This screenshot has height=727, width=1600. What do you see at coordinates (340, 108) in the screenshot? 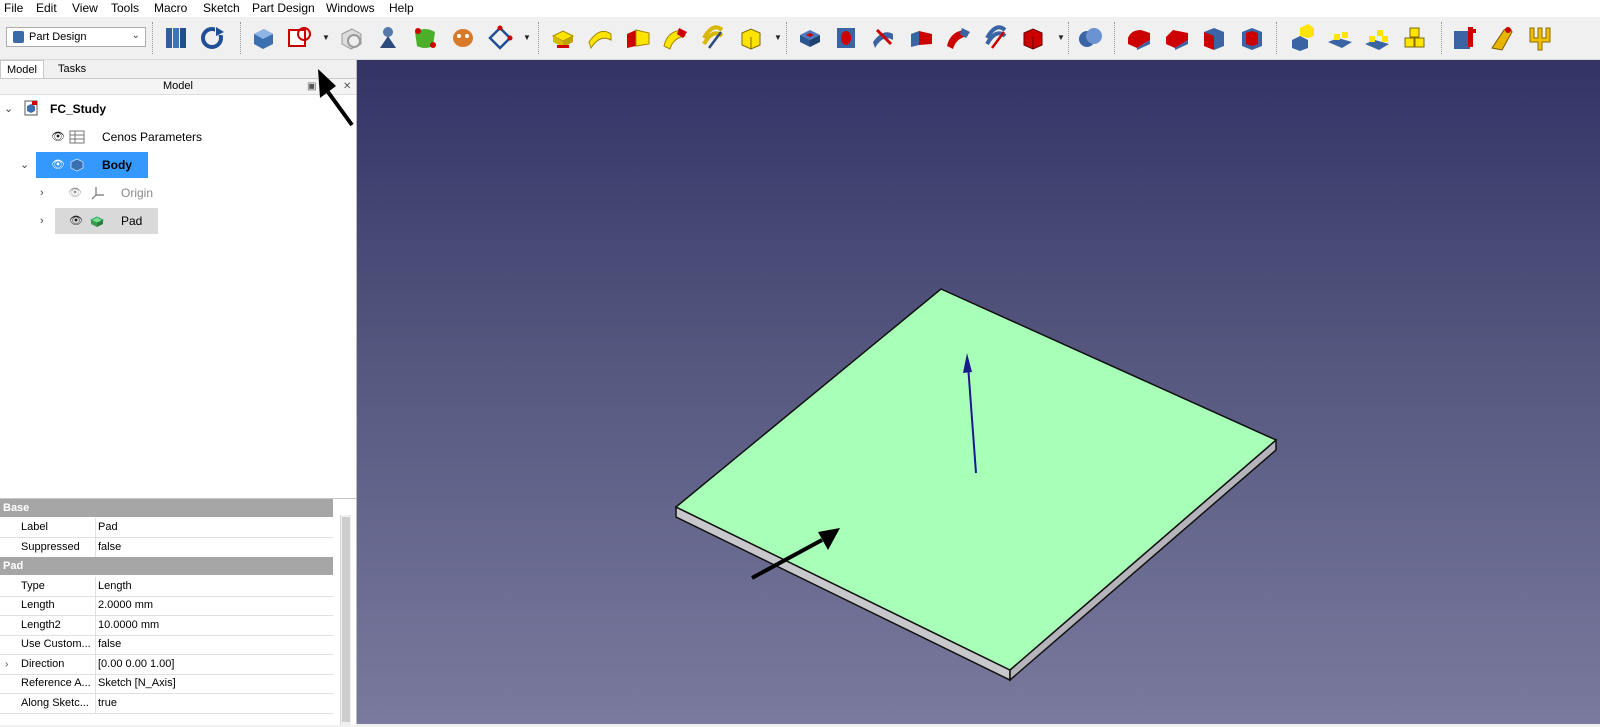
I see `annotation-arrow-toolbar-shaft` at bounding box center [340, 108].